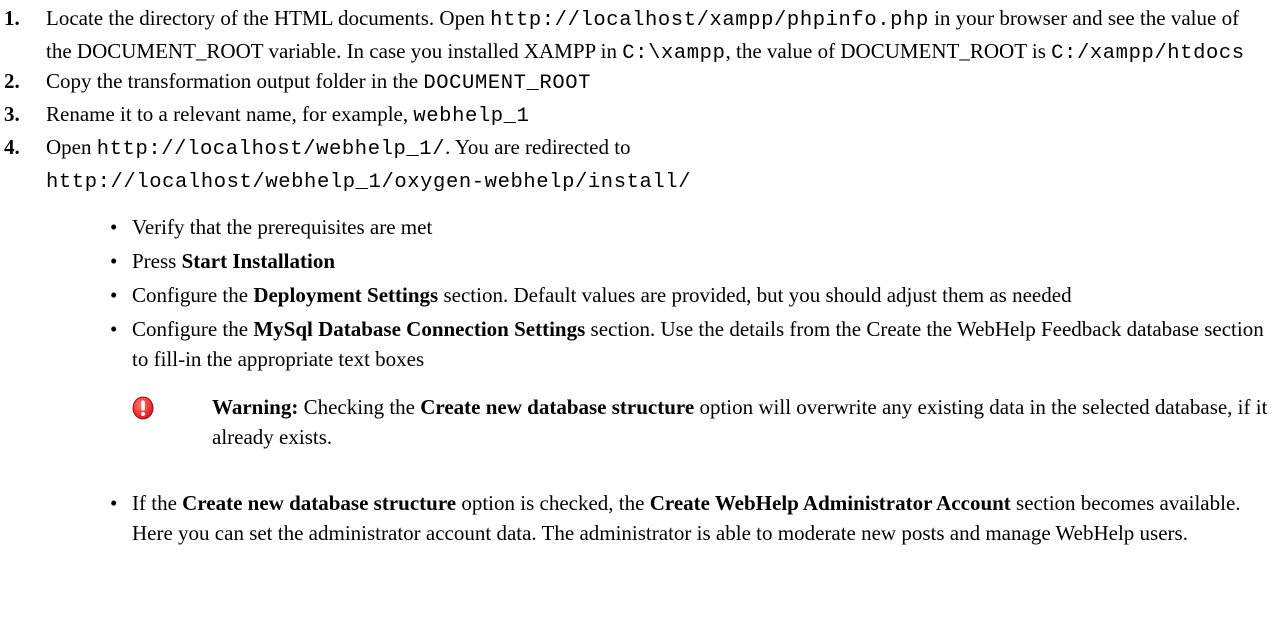 The image size is (1287, 634). What do you see at coordinates (359, 407) in the screenshot?
I see `warning-text: Checking the` at bounding box center [359, 407].